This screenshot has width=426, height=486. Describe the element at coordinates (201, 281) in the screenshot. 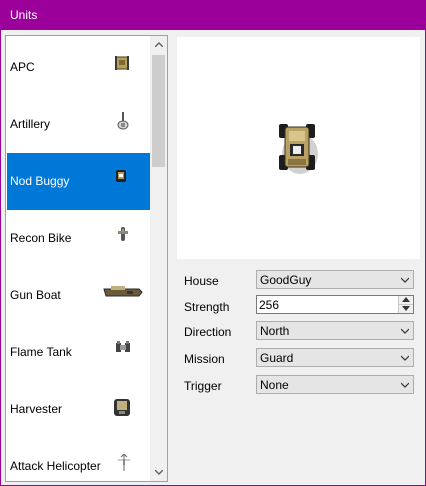

I see `house-label: House` at that location.